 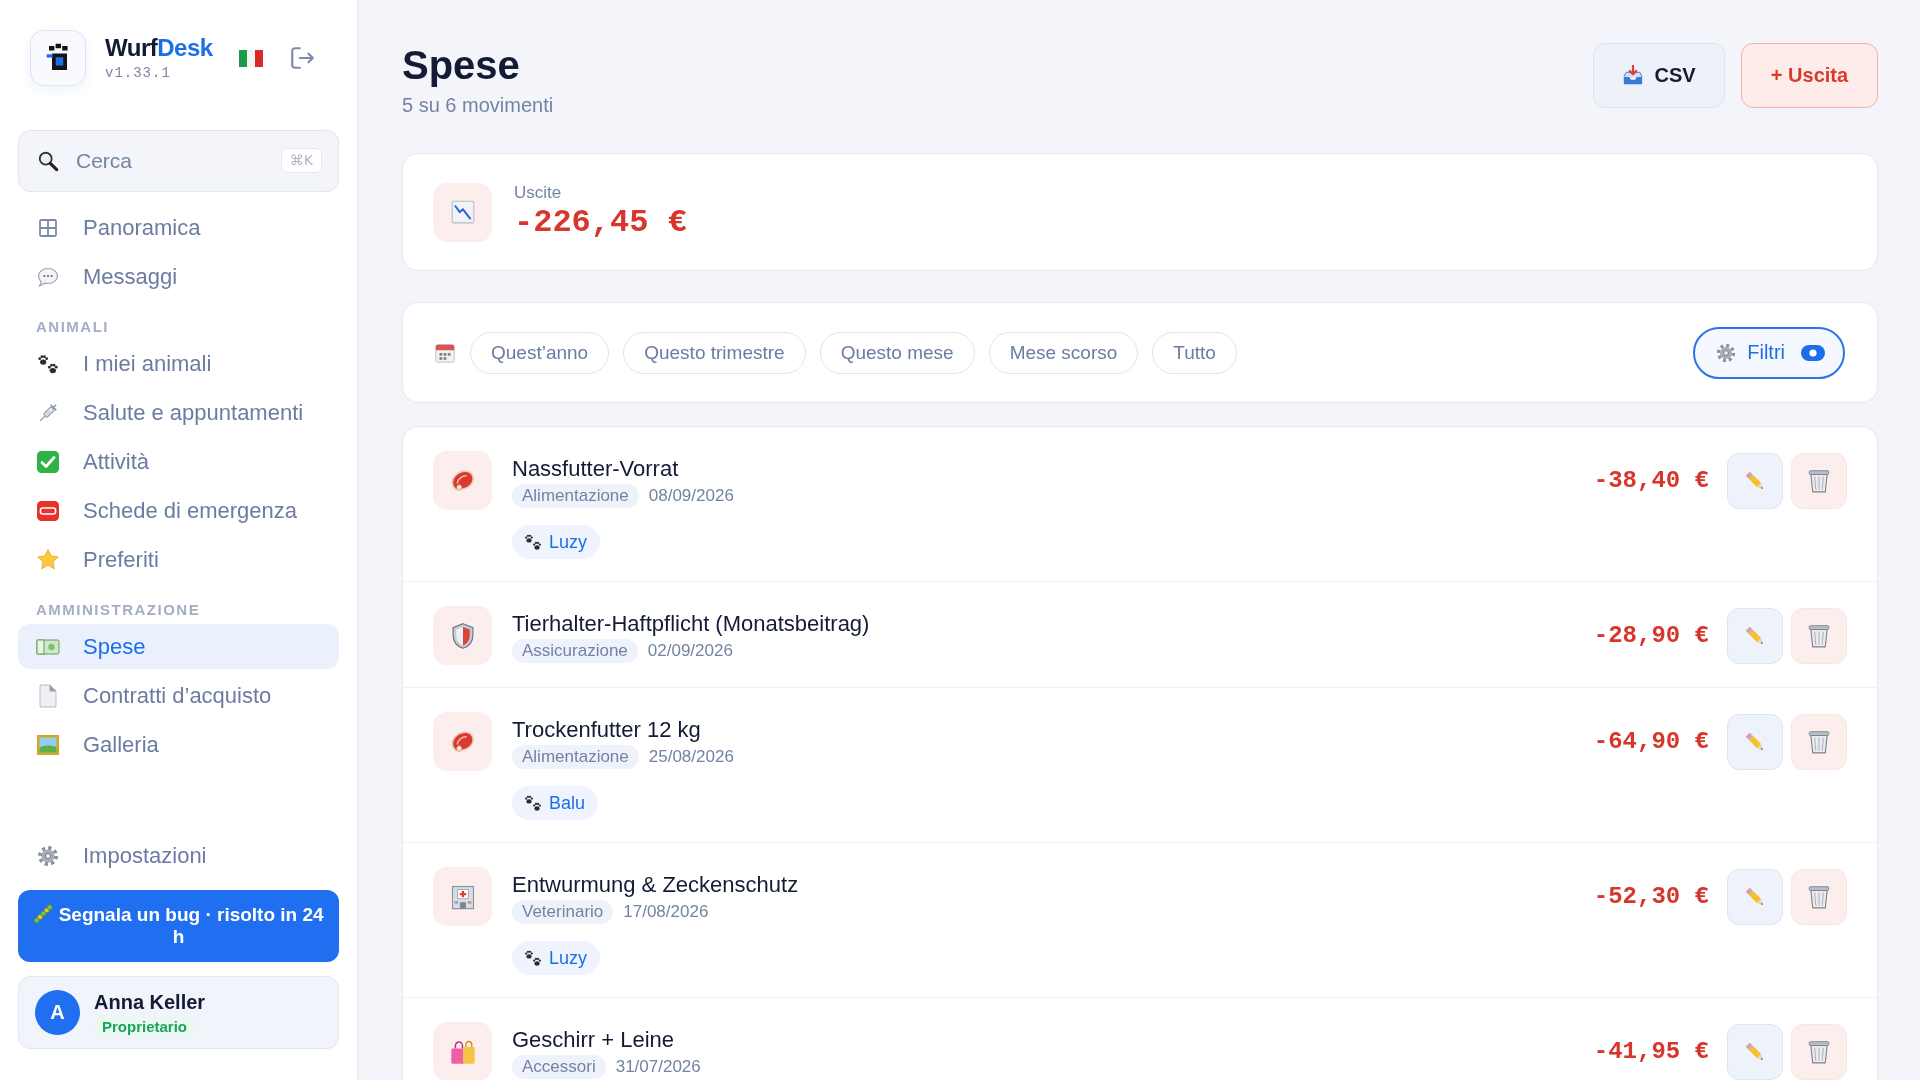 I want to click on falling-chart-icon, so click(x=462, y=212).